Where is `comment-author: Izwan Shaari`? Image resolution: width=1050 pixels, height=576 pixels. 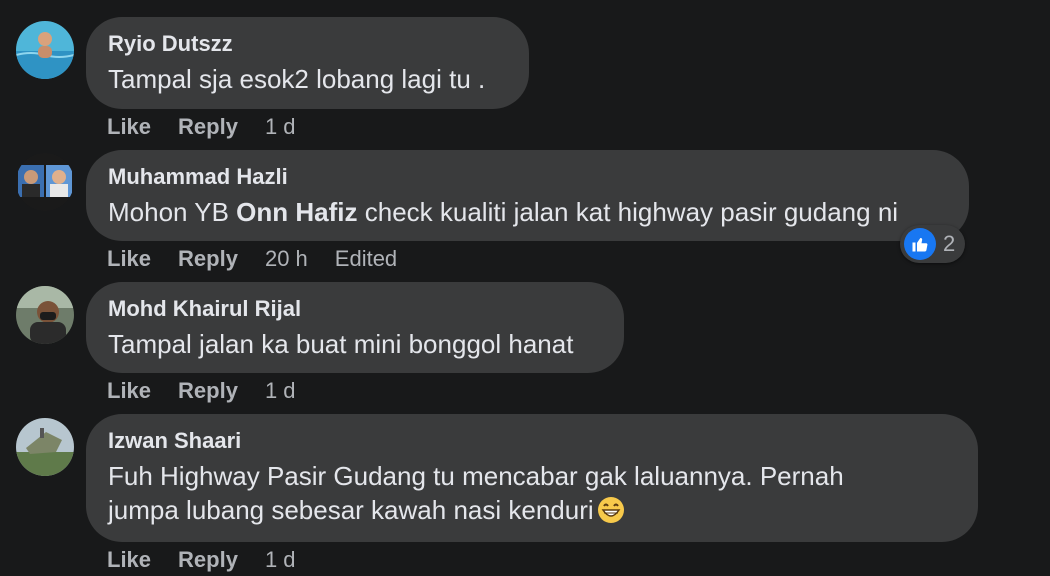 comment-author: Izwan Shaari is located at coordinates (532, 441).